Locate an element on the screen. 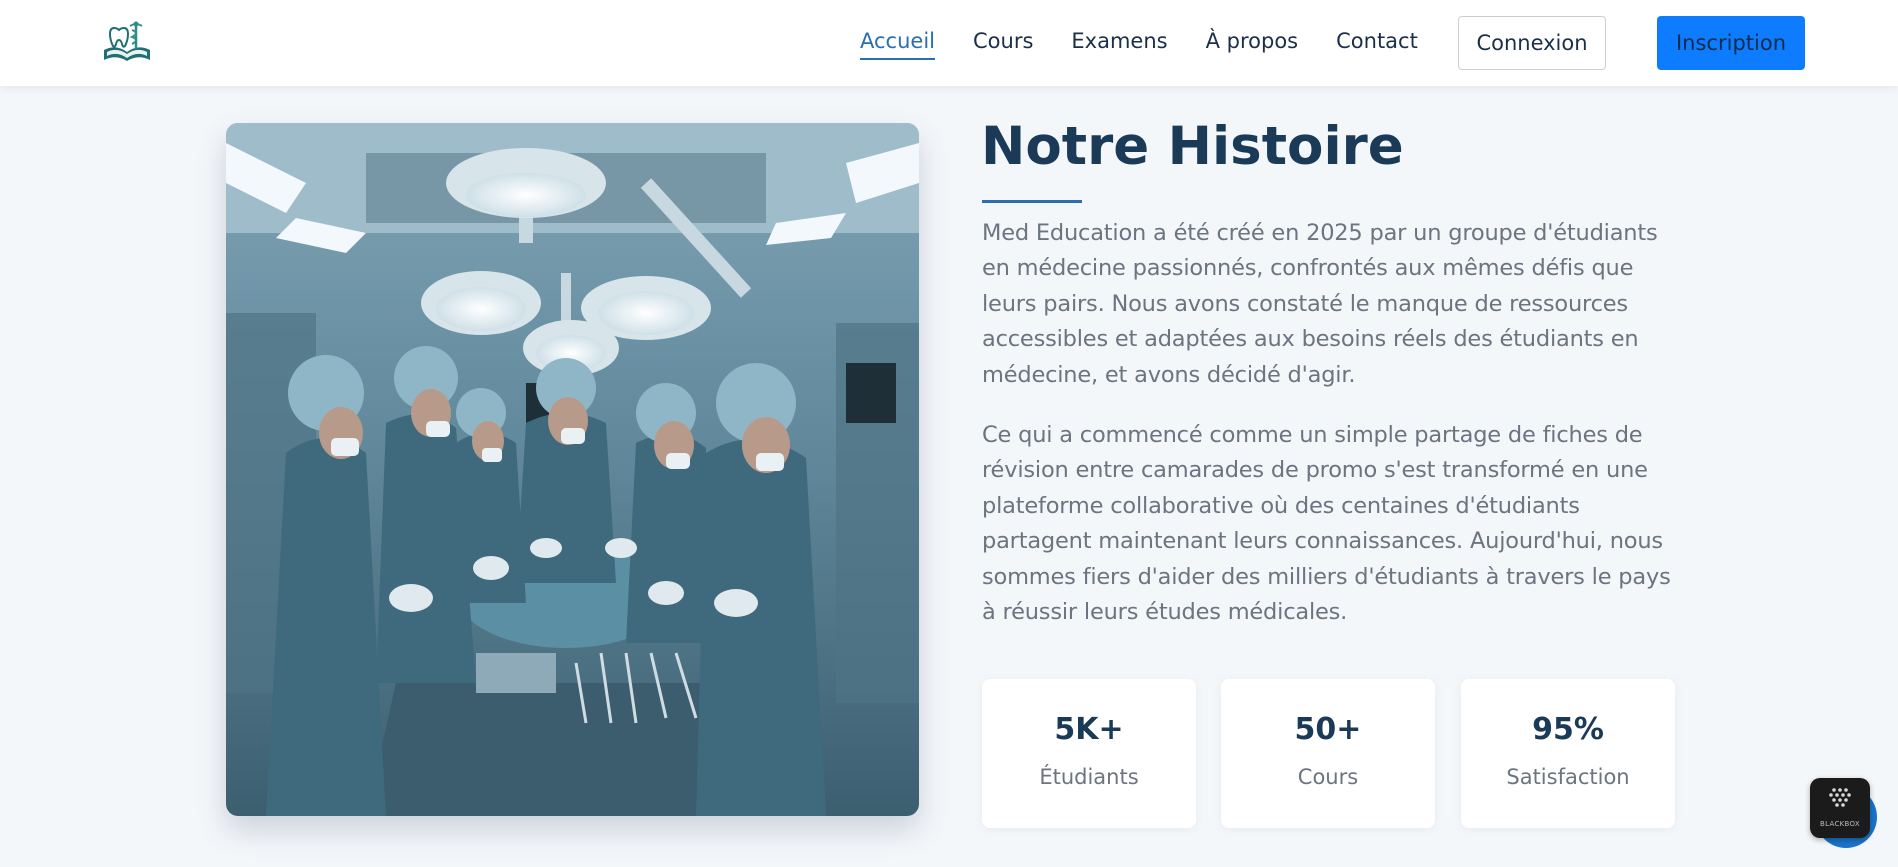 The image size is (1898, 867). med-education-logo-icon is located at coordinates (127, 42).